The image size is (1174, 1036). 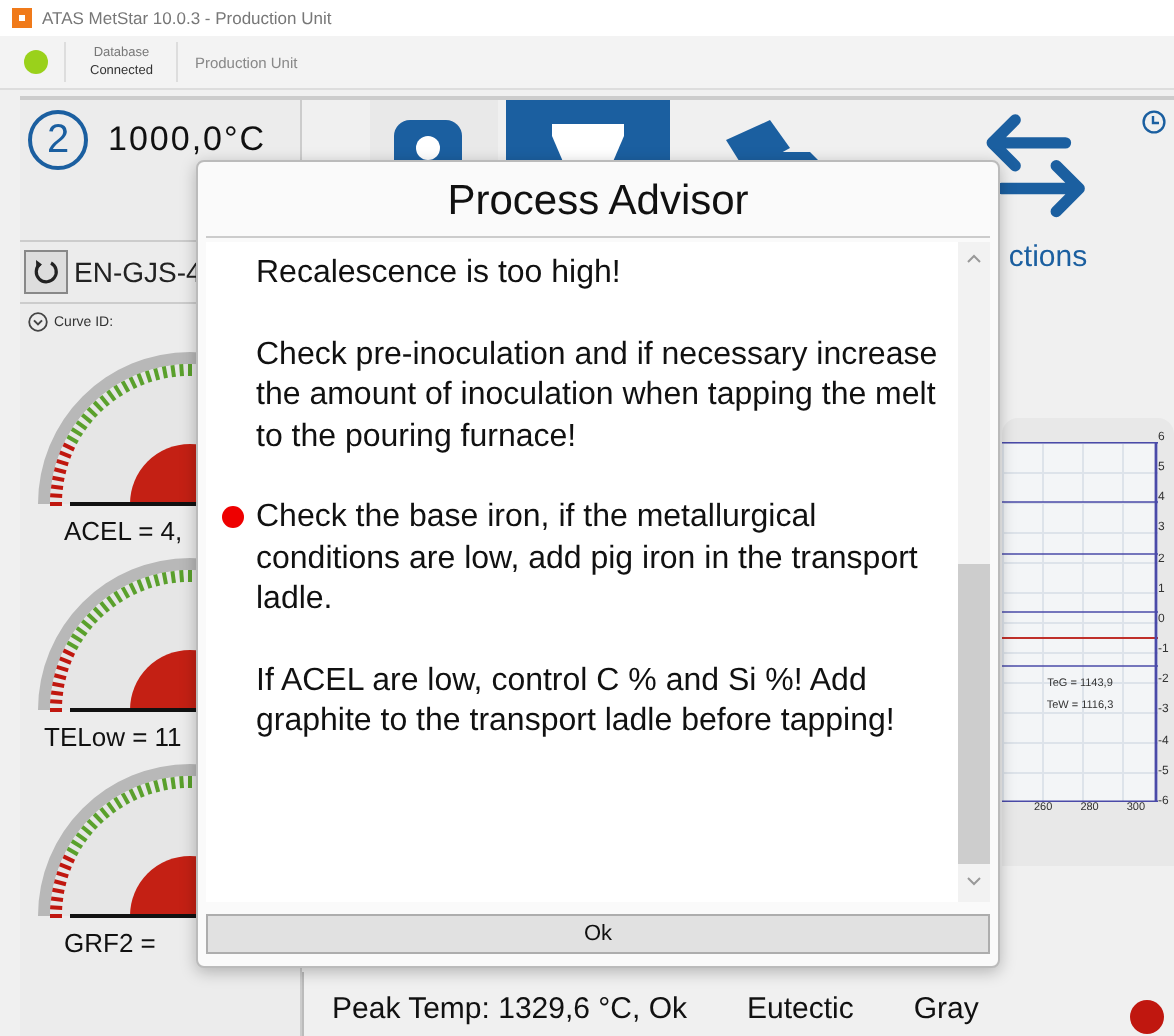 What do you see at coordinates (946, 1008) in the screenshot?
I see `status-text: Gray` at bounding box center [946, 1008].